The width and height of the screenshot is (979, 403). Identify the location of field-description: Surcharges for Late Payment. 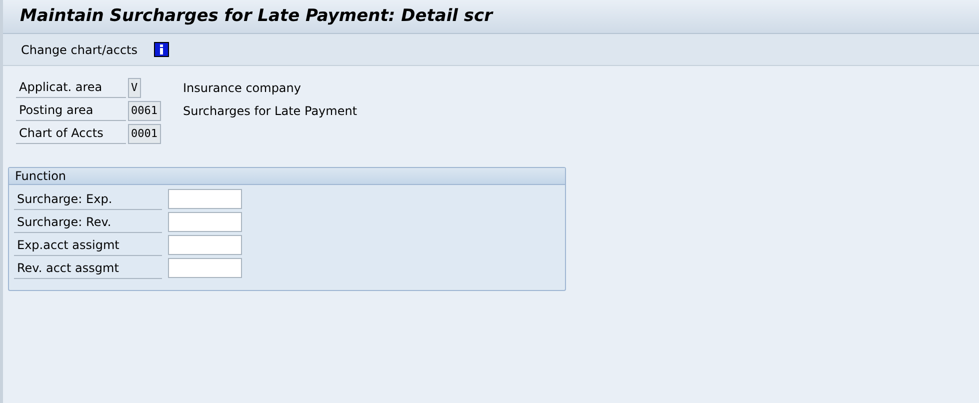
(270, 111).